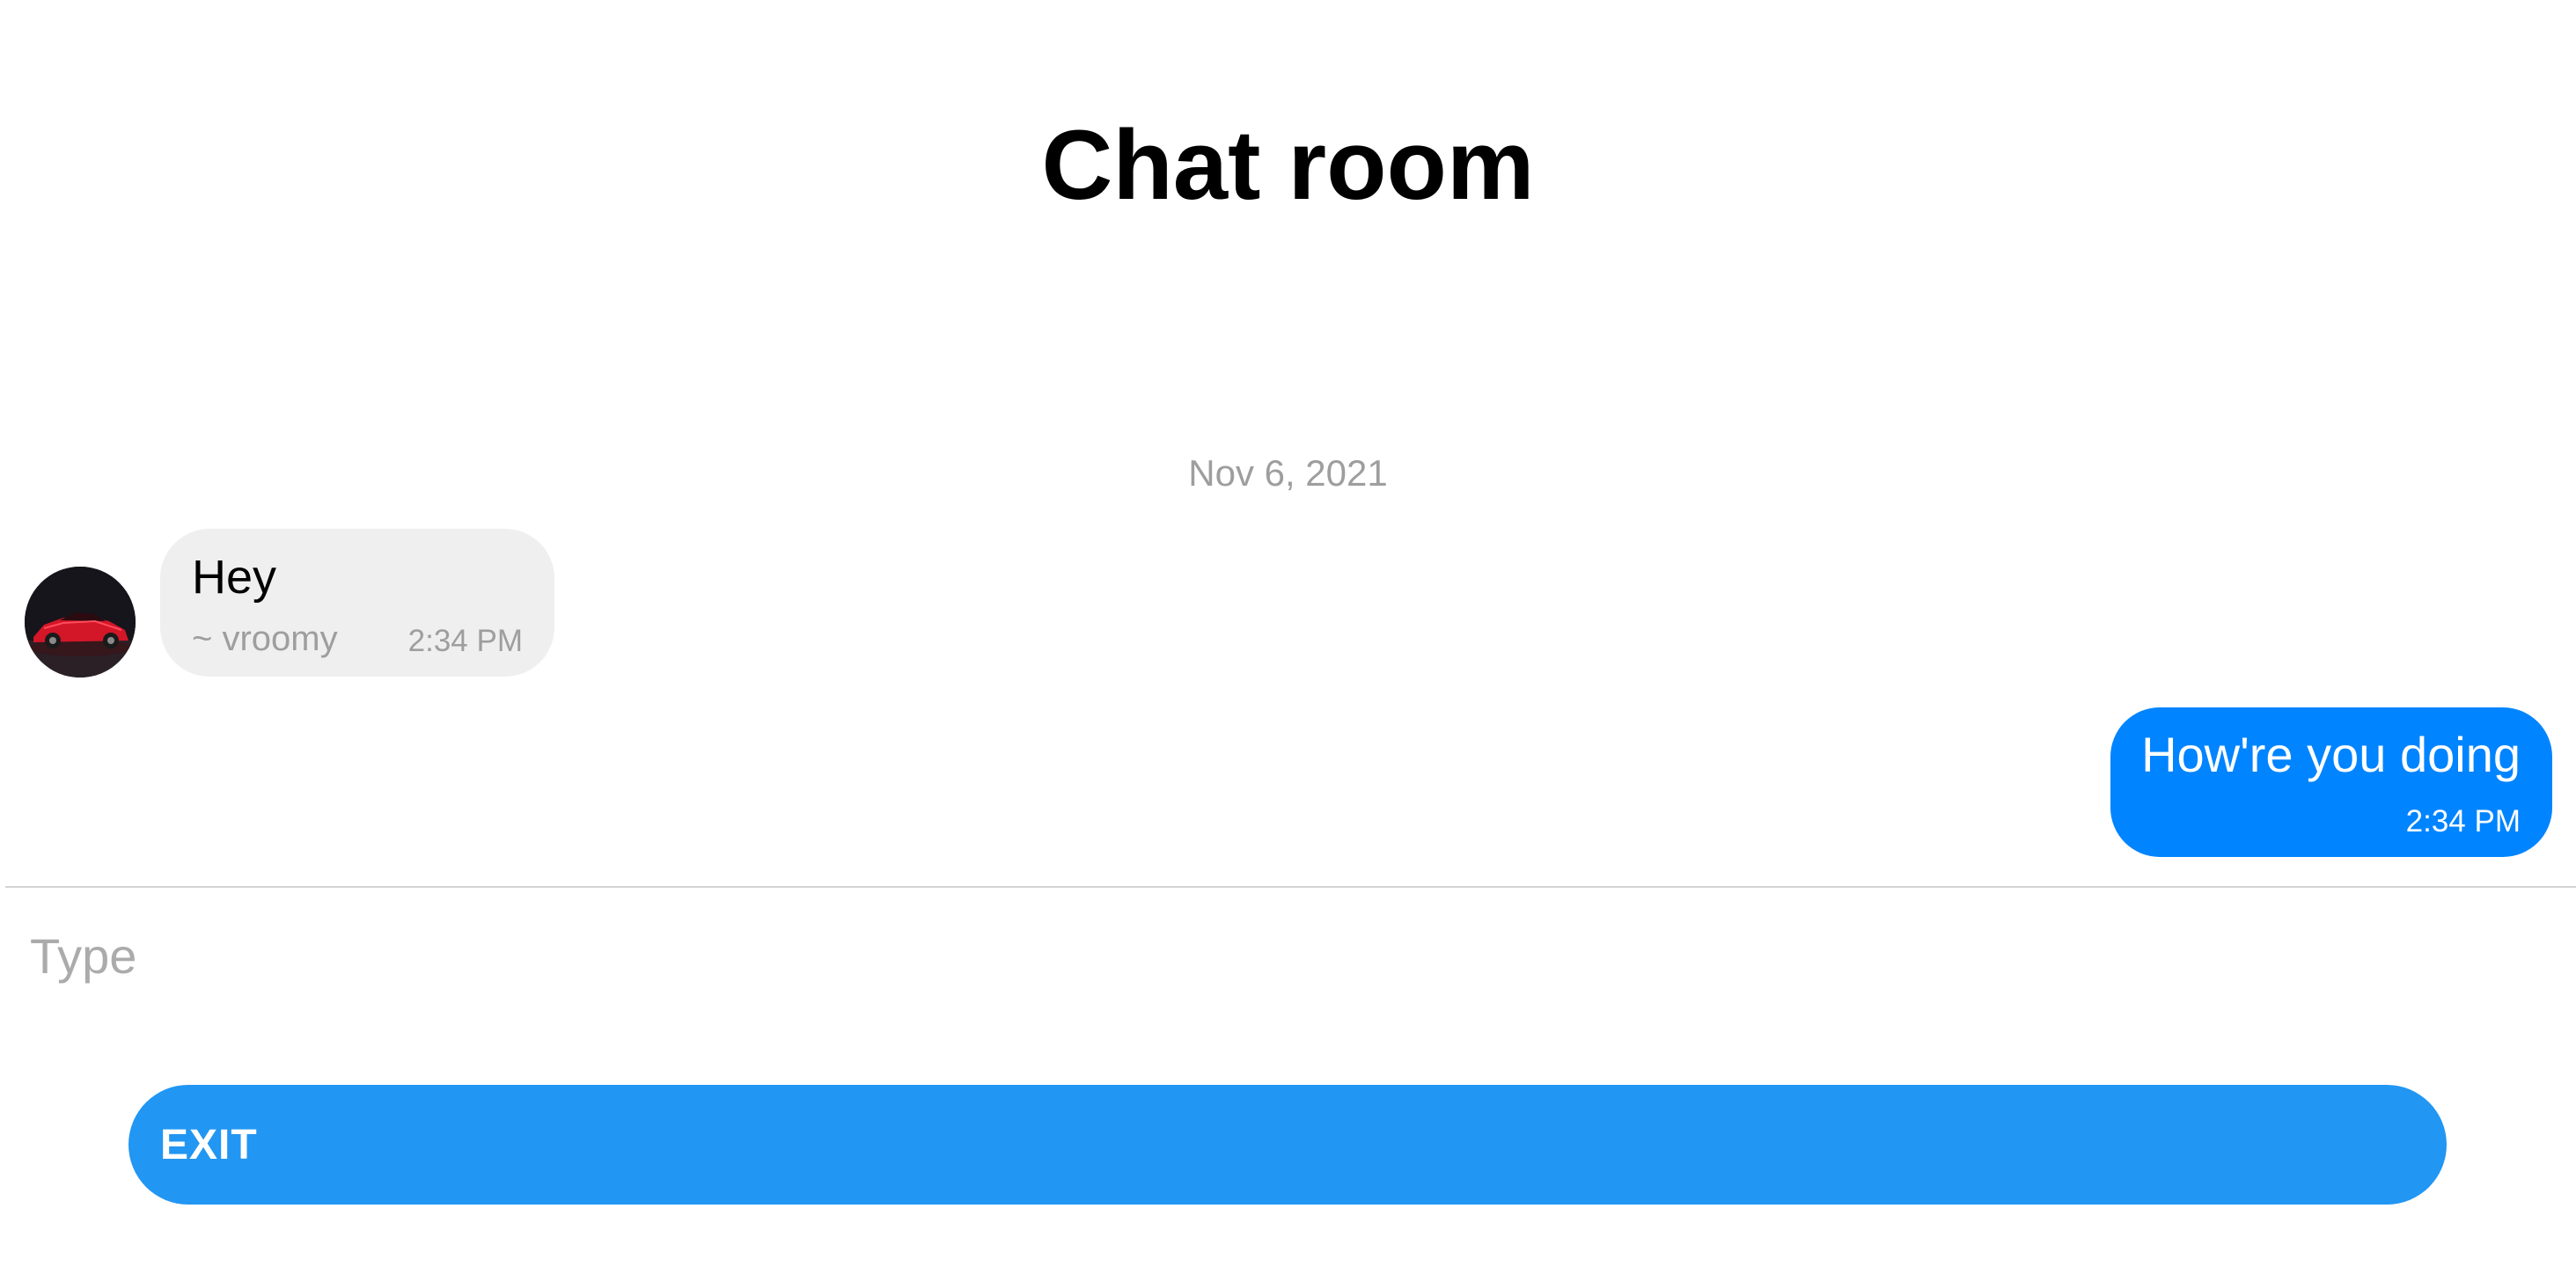 This screenshot has width=2576, height=1267. I want to click on message-bubble-outgoing: How're you doing 2:34 PM, so click(2331, 782).